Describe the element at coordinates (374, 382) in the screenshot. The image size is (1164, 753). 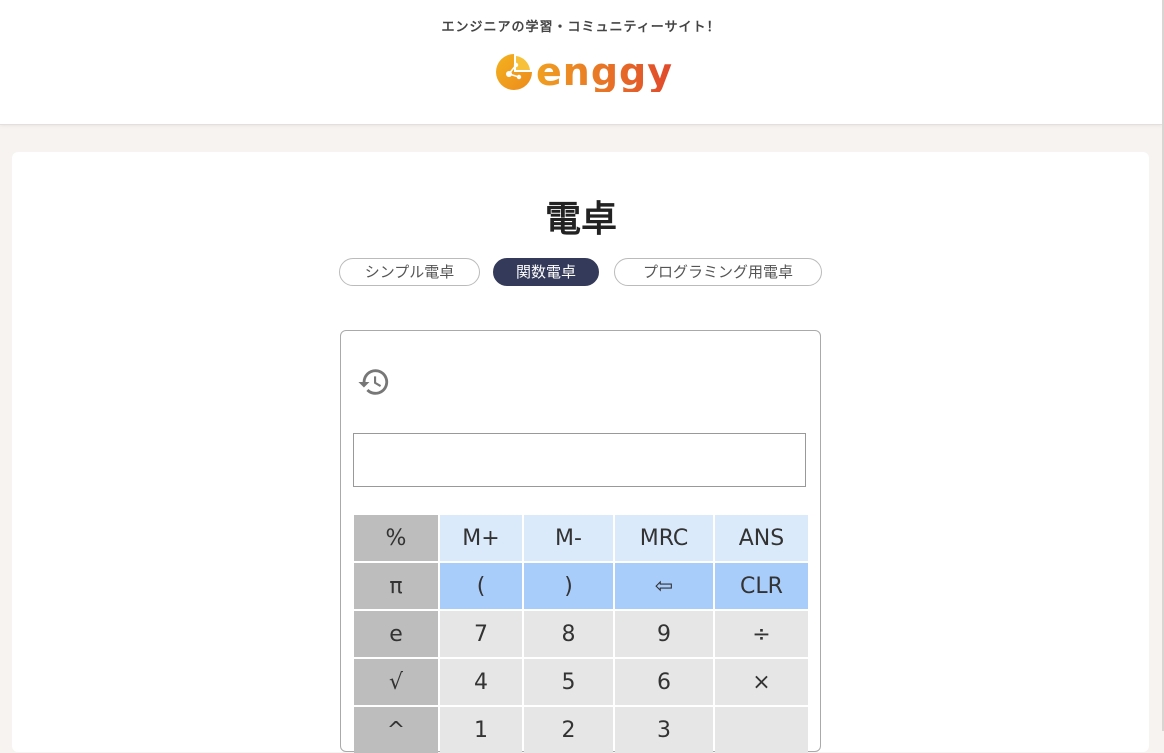
I see `history-icon` at that location.